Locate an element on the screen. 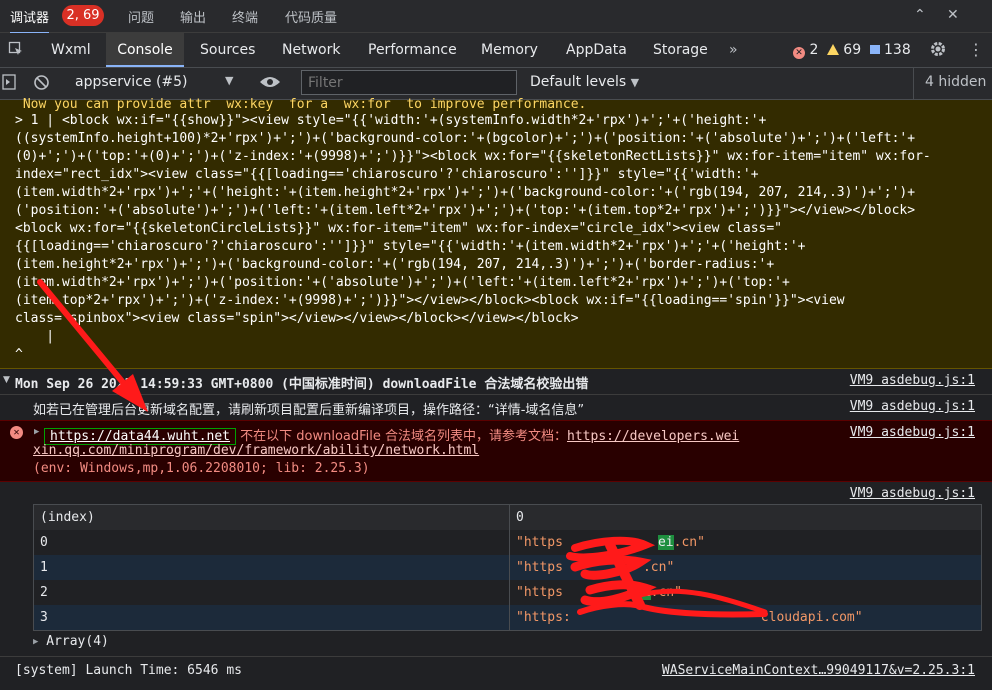 The height and width of the screenshot is (690, 992). problems-tab: 问题 is located at coordinates (141, 16).